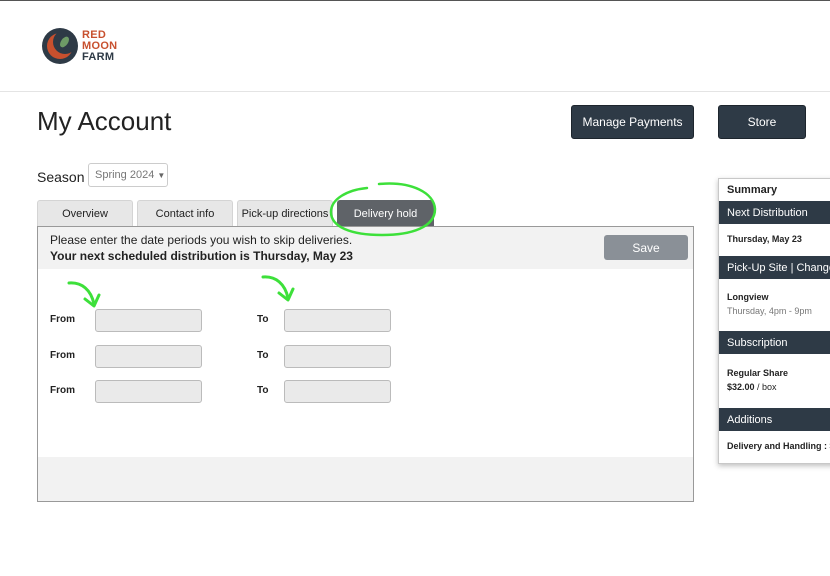 The width and height of the screenshot is (830, 576). Describe the element at coordinates (767, 387) in the screenshot. I see `subscription-unit: / box` at that location.